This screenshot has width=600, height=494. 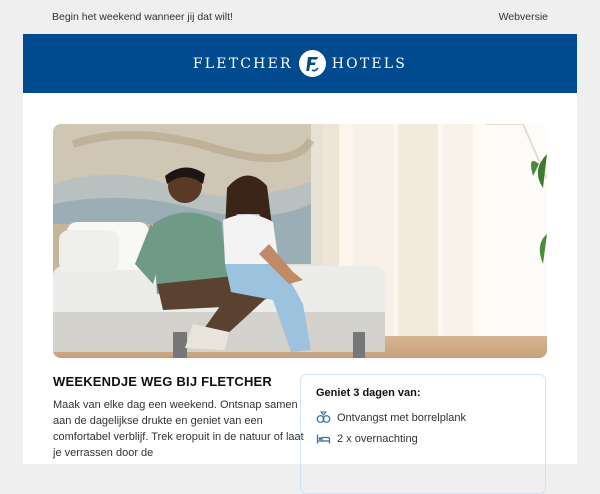 I want to click on preheader-tagline: Begin het weekend wanneer jij dat wilt!, so click(x=142, y=17).